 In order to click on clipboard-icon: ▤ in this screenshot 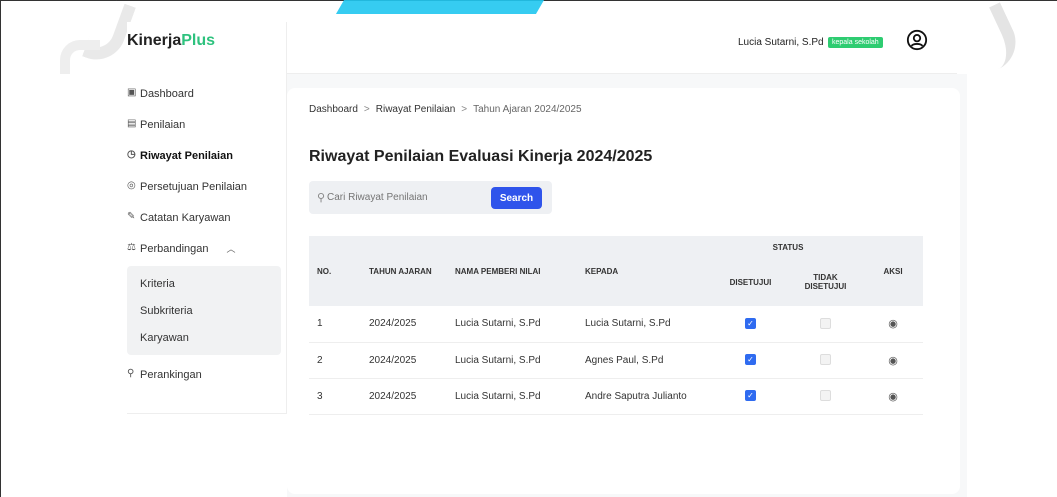, I will do `click(132, 123)`.